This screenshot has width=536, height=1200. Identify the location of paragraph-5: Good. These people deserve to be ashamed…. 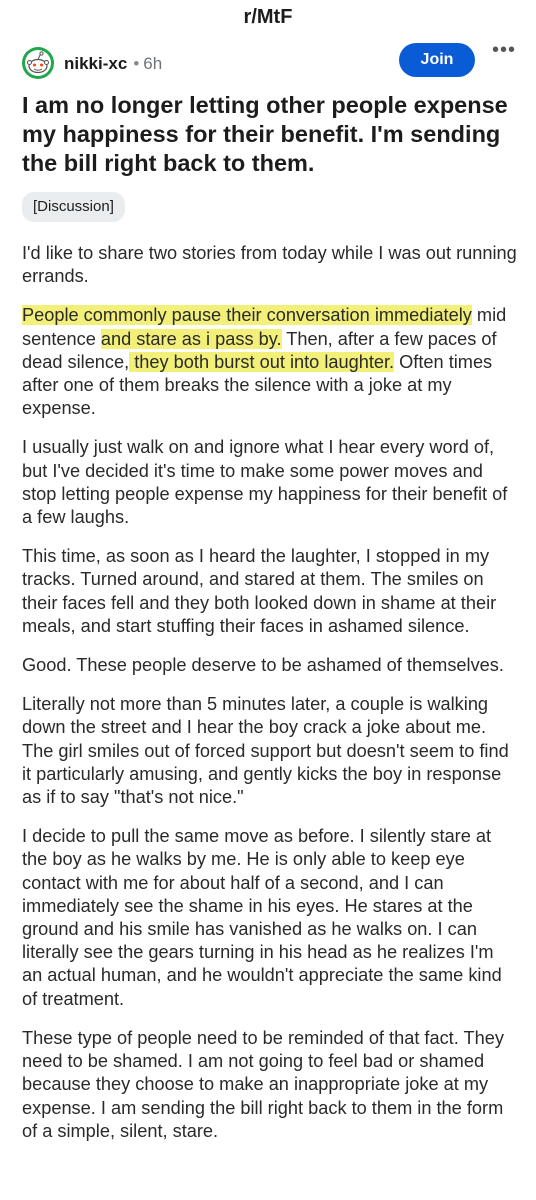
(263, 665).